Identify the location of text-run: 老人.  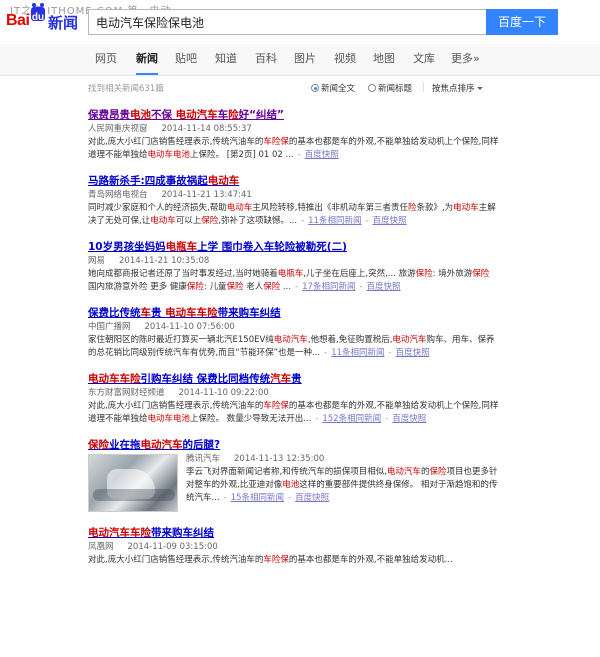
(253, 287).